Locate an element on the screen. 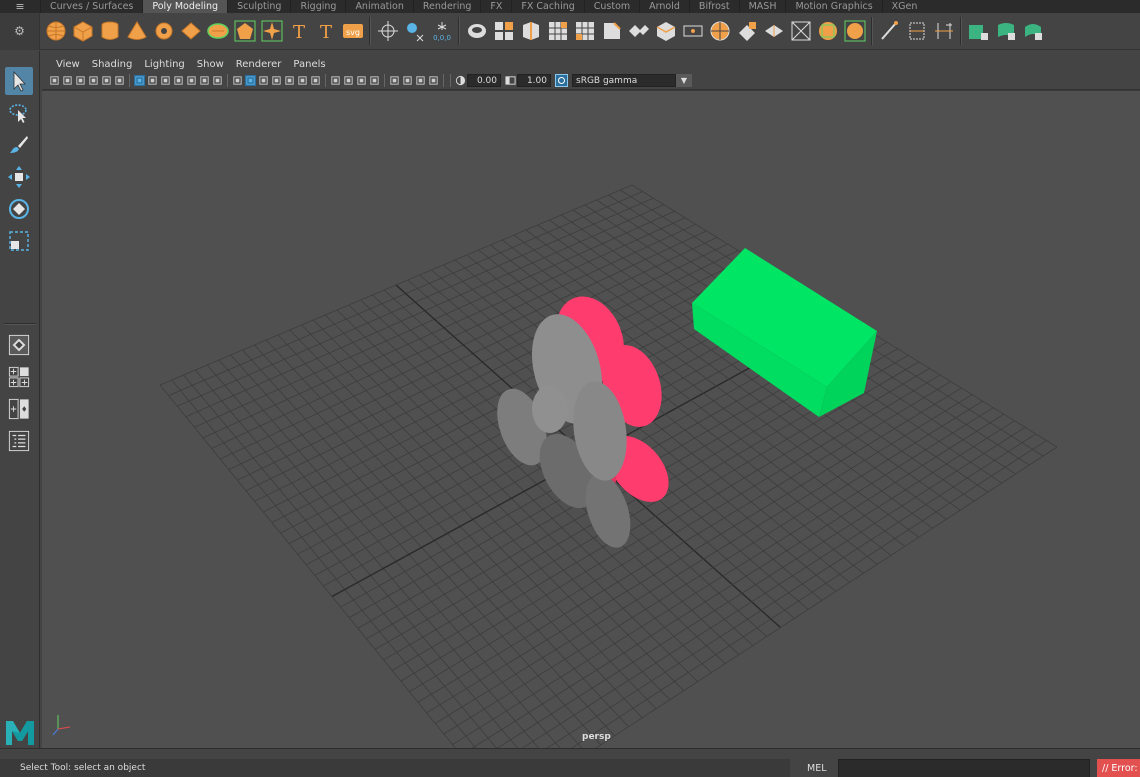  gray-petal is located at coordinates (550, 409).